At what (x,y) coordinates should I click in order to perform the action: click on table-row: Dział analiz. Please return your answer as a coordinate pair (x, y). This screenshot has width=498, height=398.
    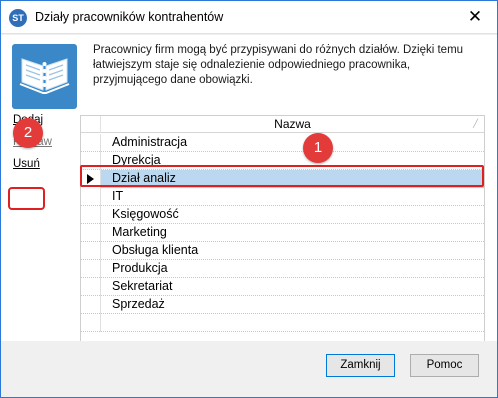
    Looking at the image, I should click on (282, 179).